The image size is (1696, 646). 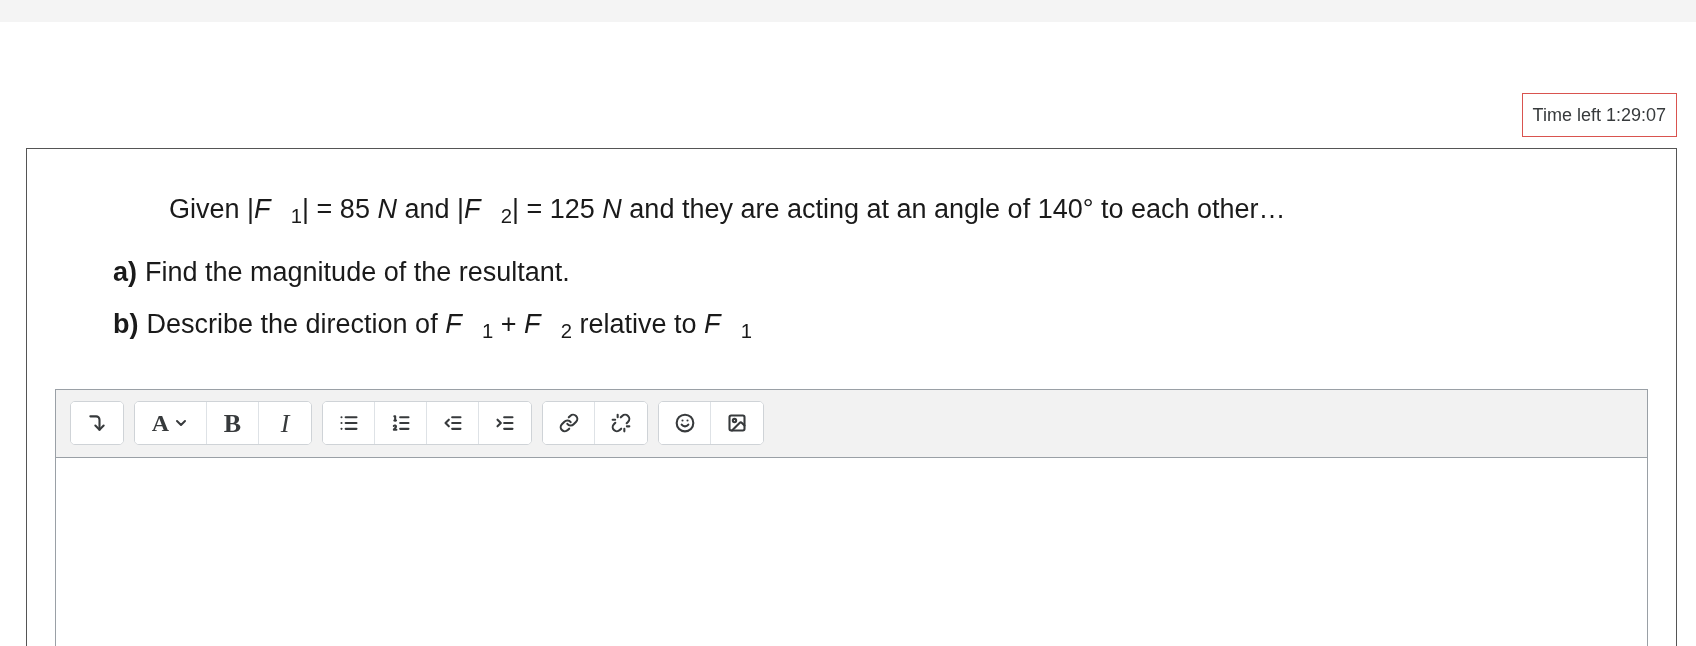 What do you see at coordinates (125, 272) in the screenshot?
I see `part-label: a)` at bounding box center [125, 272].